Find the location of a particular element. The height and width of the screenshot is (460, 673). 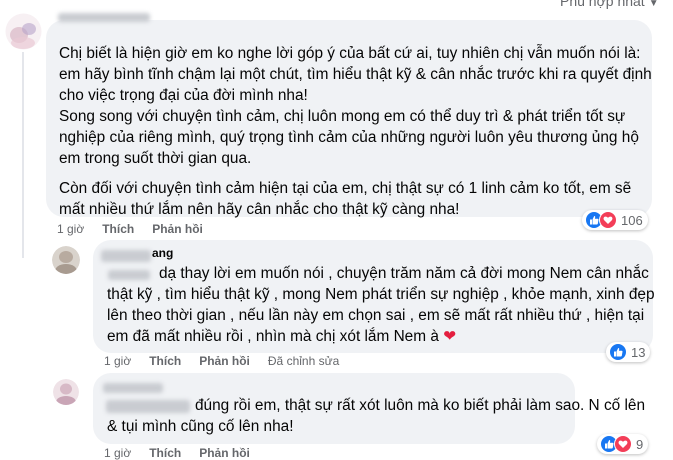

sort-dropdown: Phù hợp nhất ▼ is located at coordinates (616, 4).